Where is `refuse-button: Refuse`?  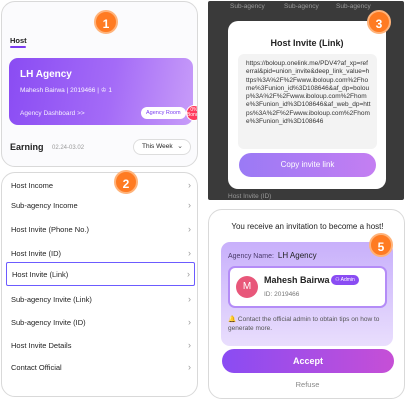 refuse-button: Refuse is located at coordinates (306, 384).